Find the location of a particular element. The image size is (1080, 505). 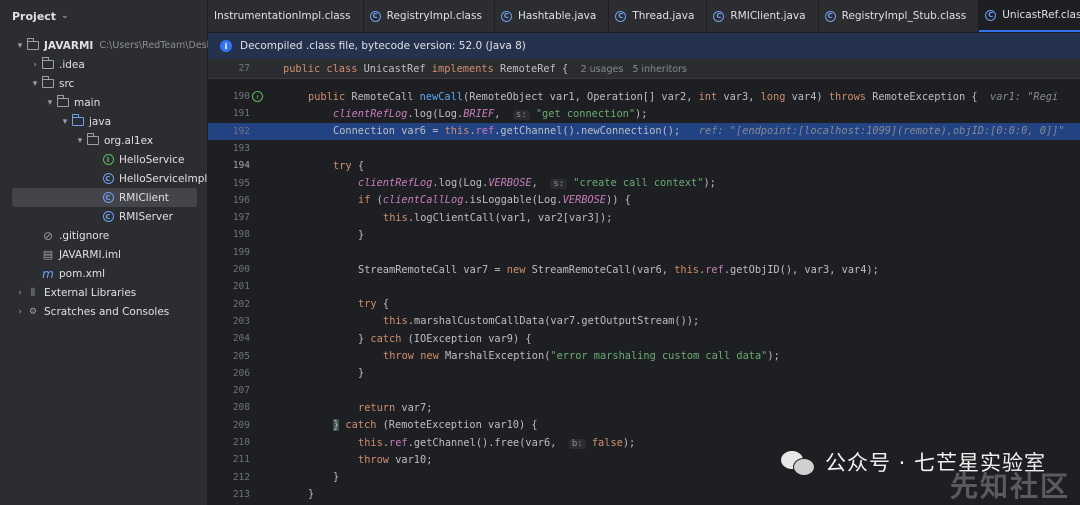

tree-item: › ⚙ Scratches and Consoles is located at coordinates (84, 311).